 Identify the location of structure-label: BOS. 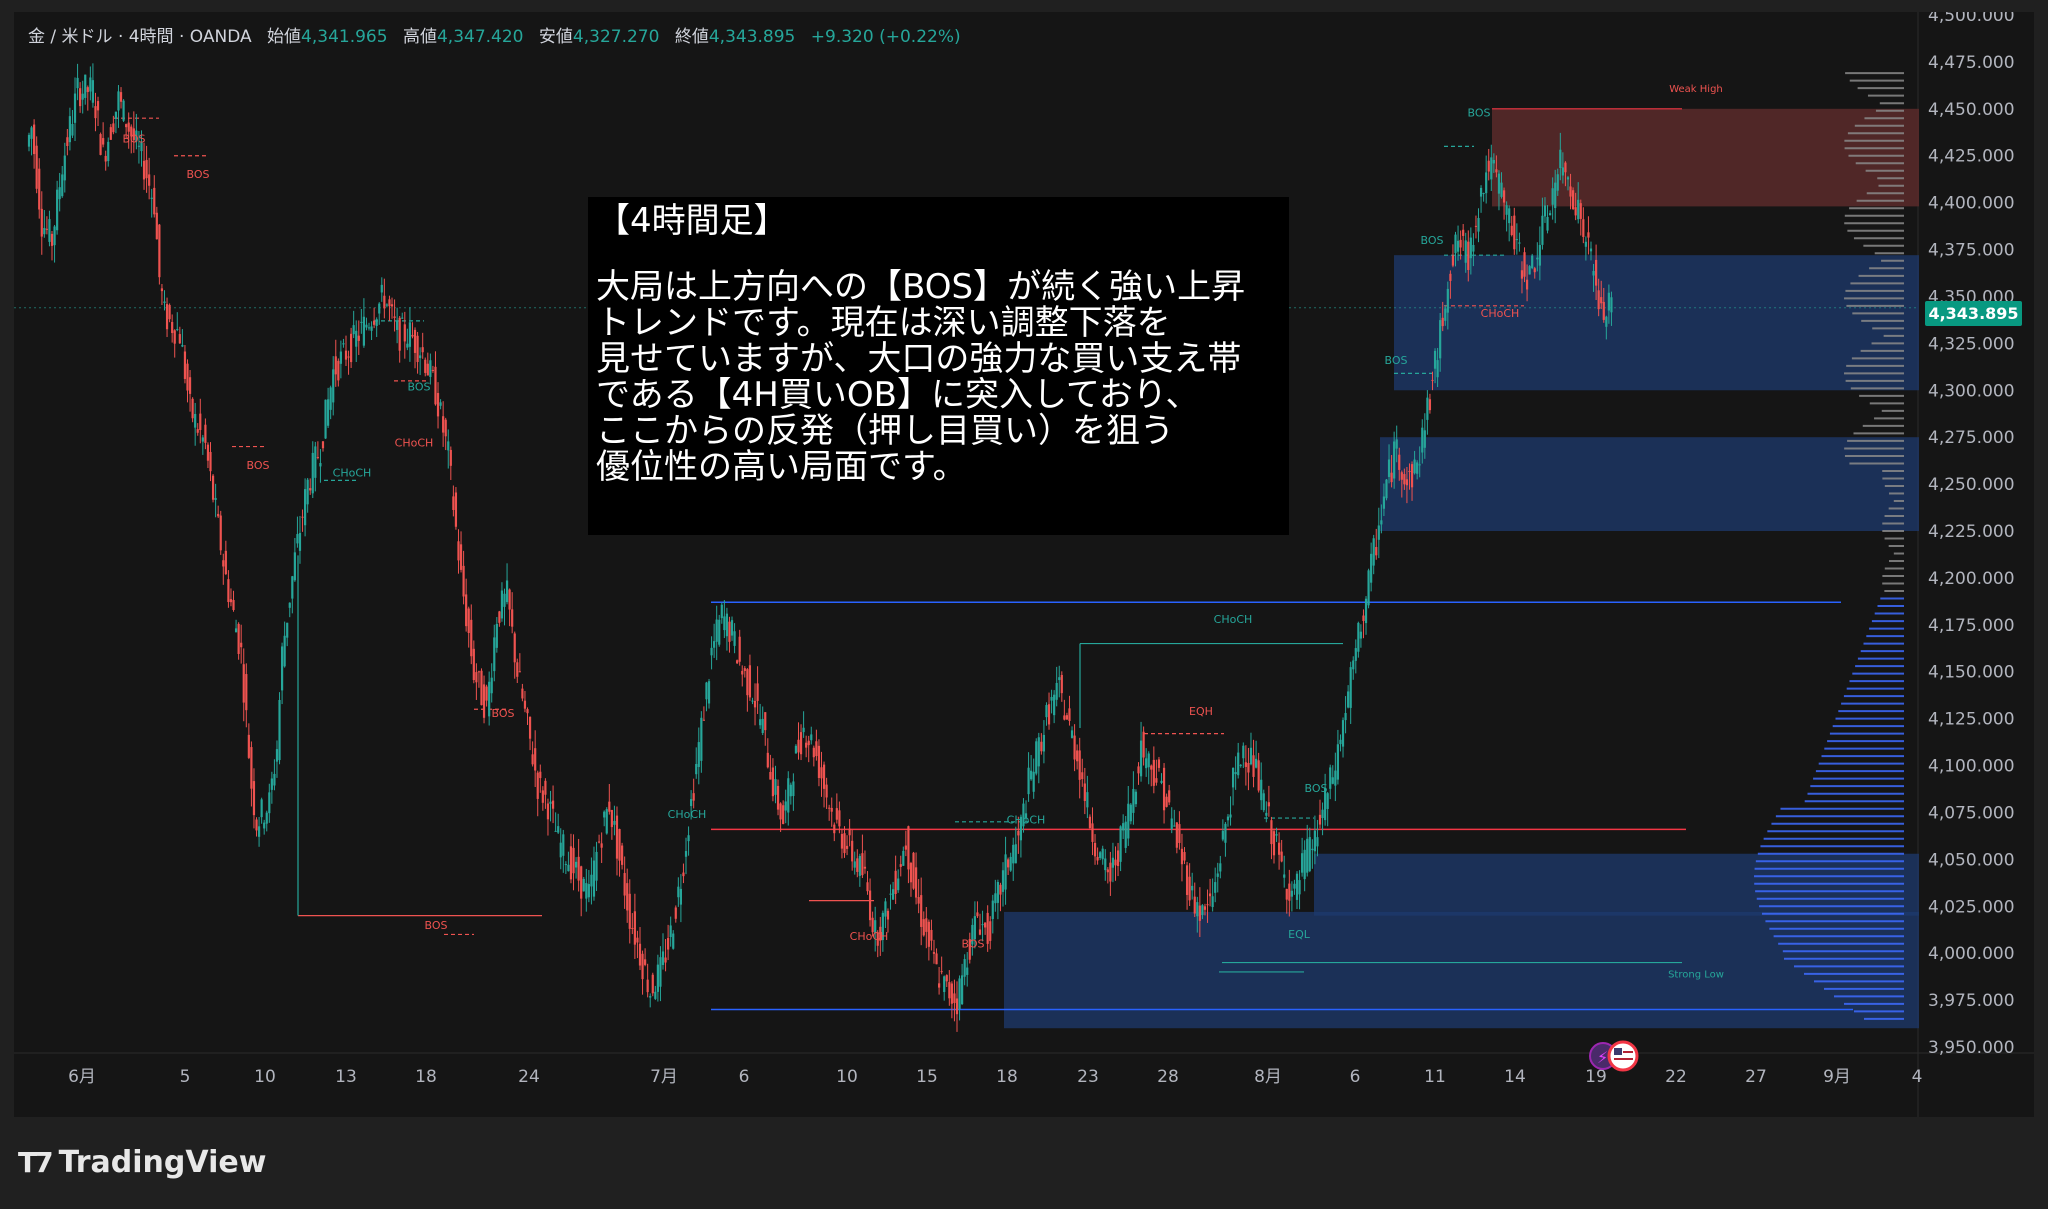
(419, 386).